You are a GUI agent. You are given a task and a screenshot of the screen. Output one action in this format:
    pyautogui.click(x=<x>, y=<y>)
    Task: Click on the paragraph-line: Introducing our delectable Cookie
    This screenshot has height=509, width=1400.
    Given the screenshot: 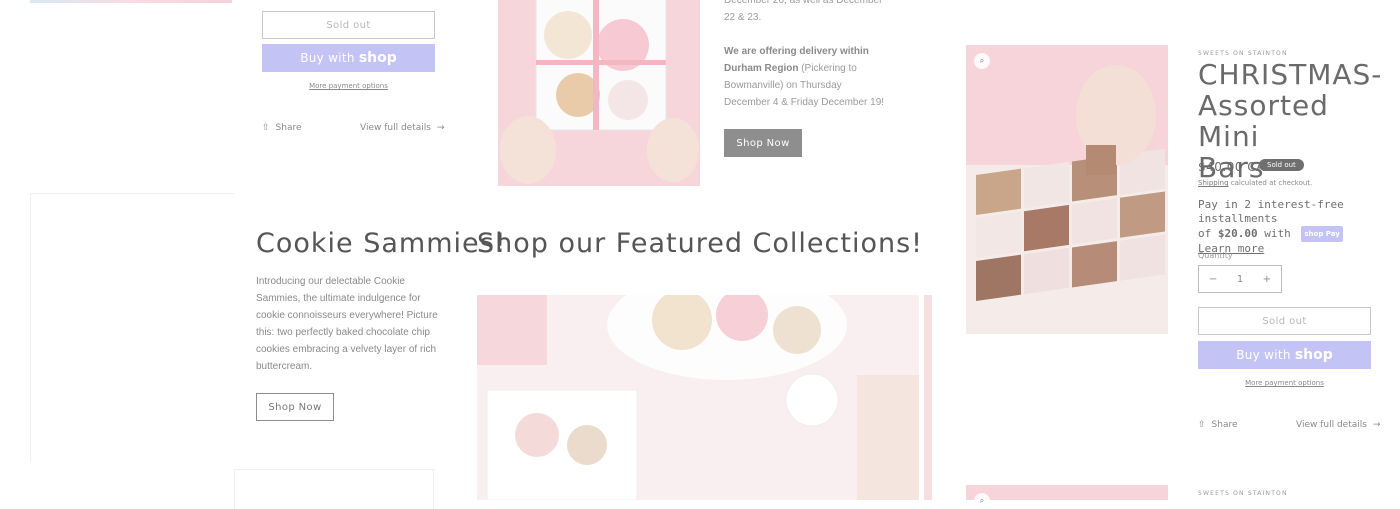 What is the action you would take?
    pyautogui.click(x=330, y=281)
    